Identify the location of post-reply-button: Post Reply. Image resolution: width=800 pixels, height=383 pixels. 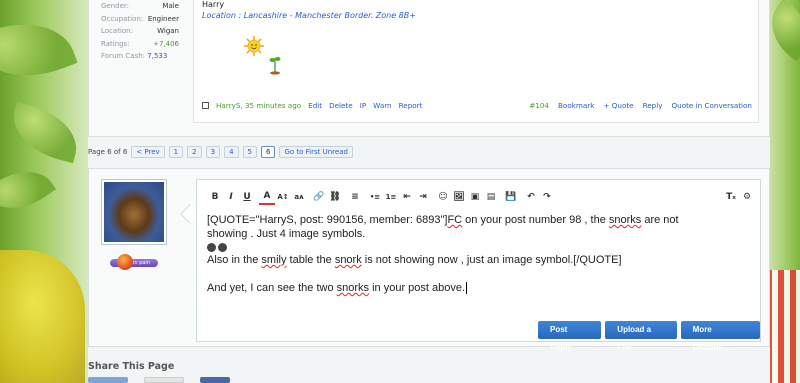
(570, 336).